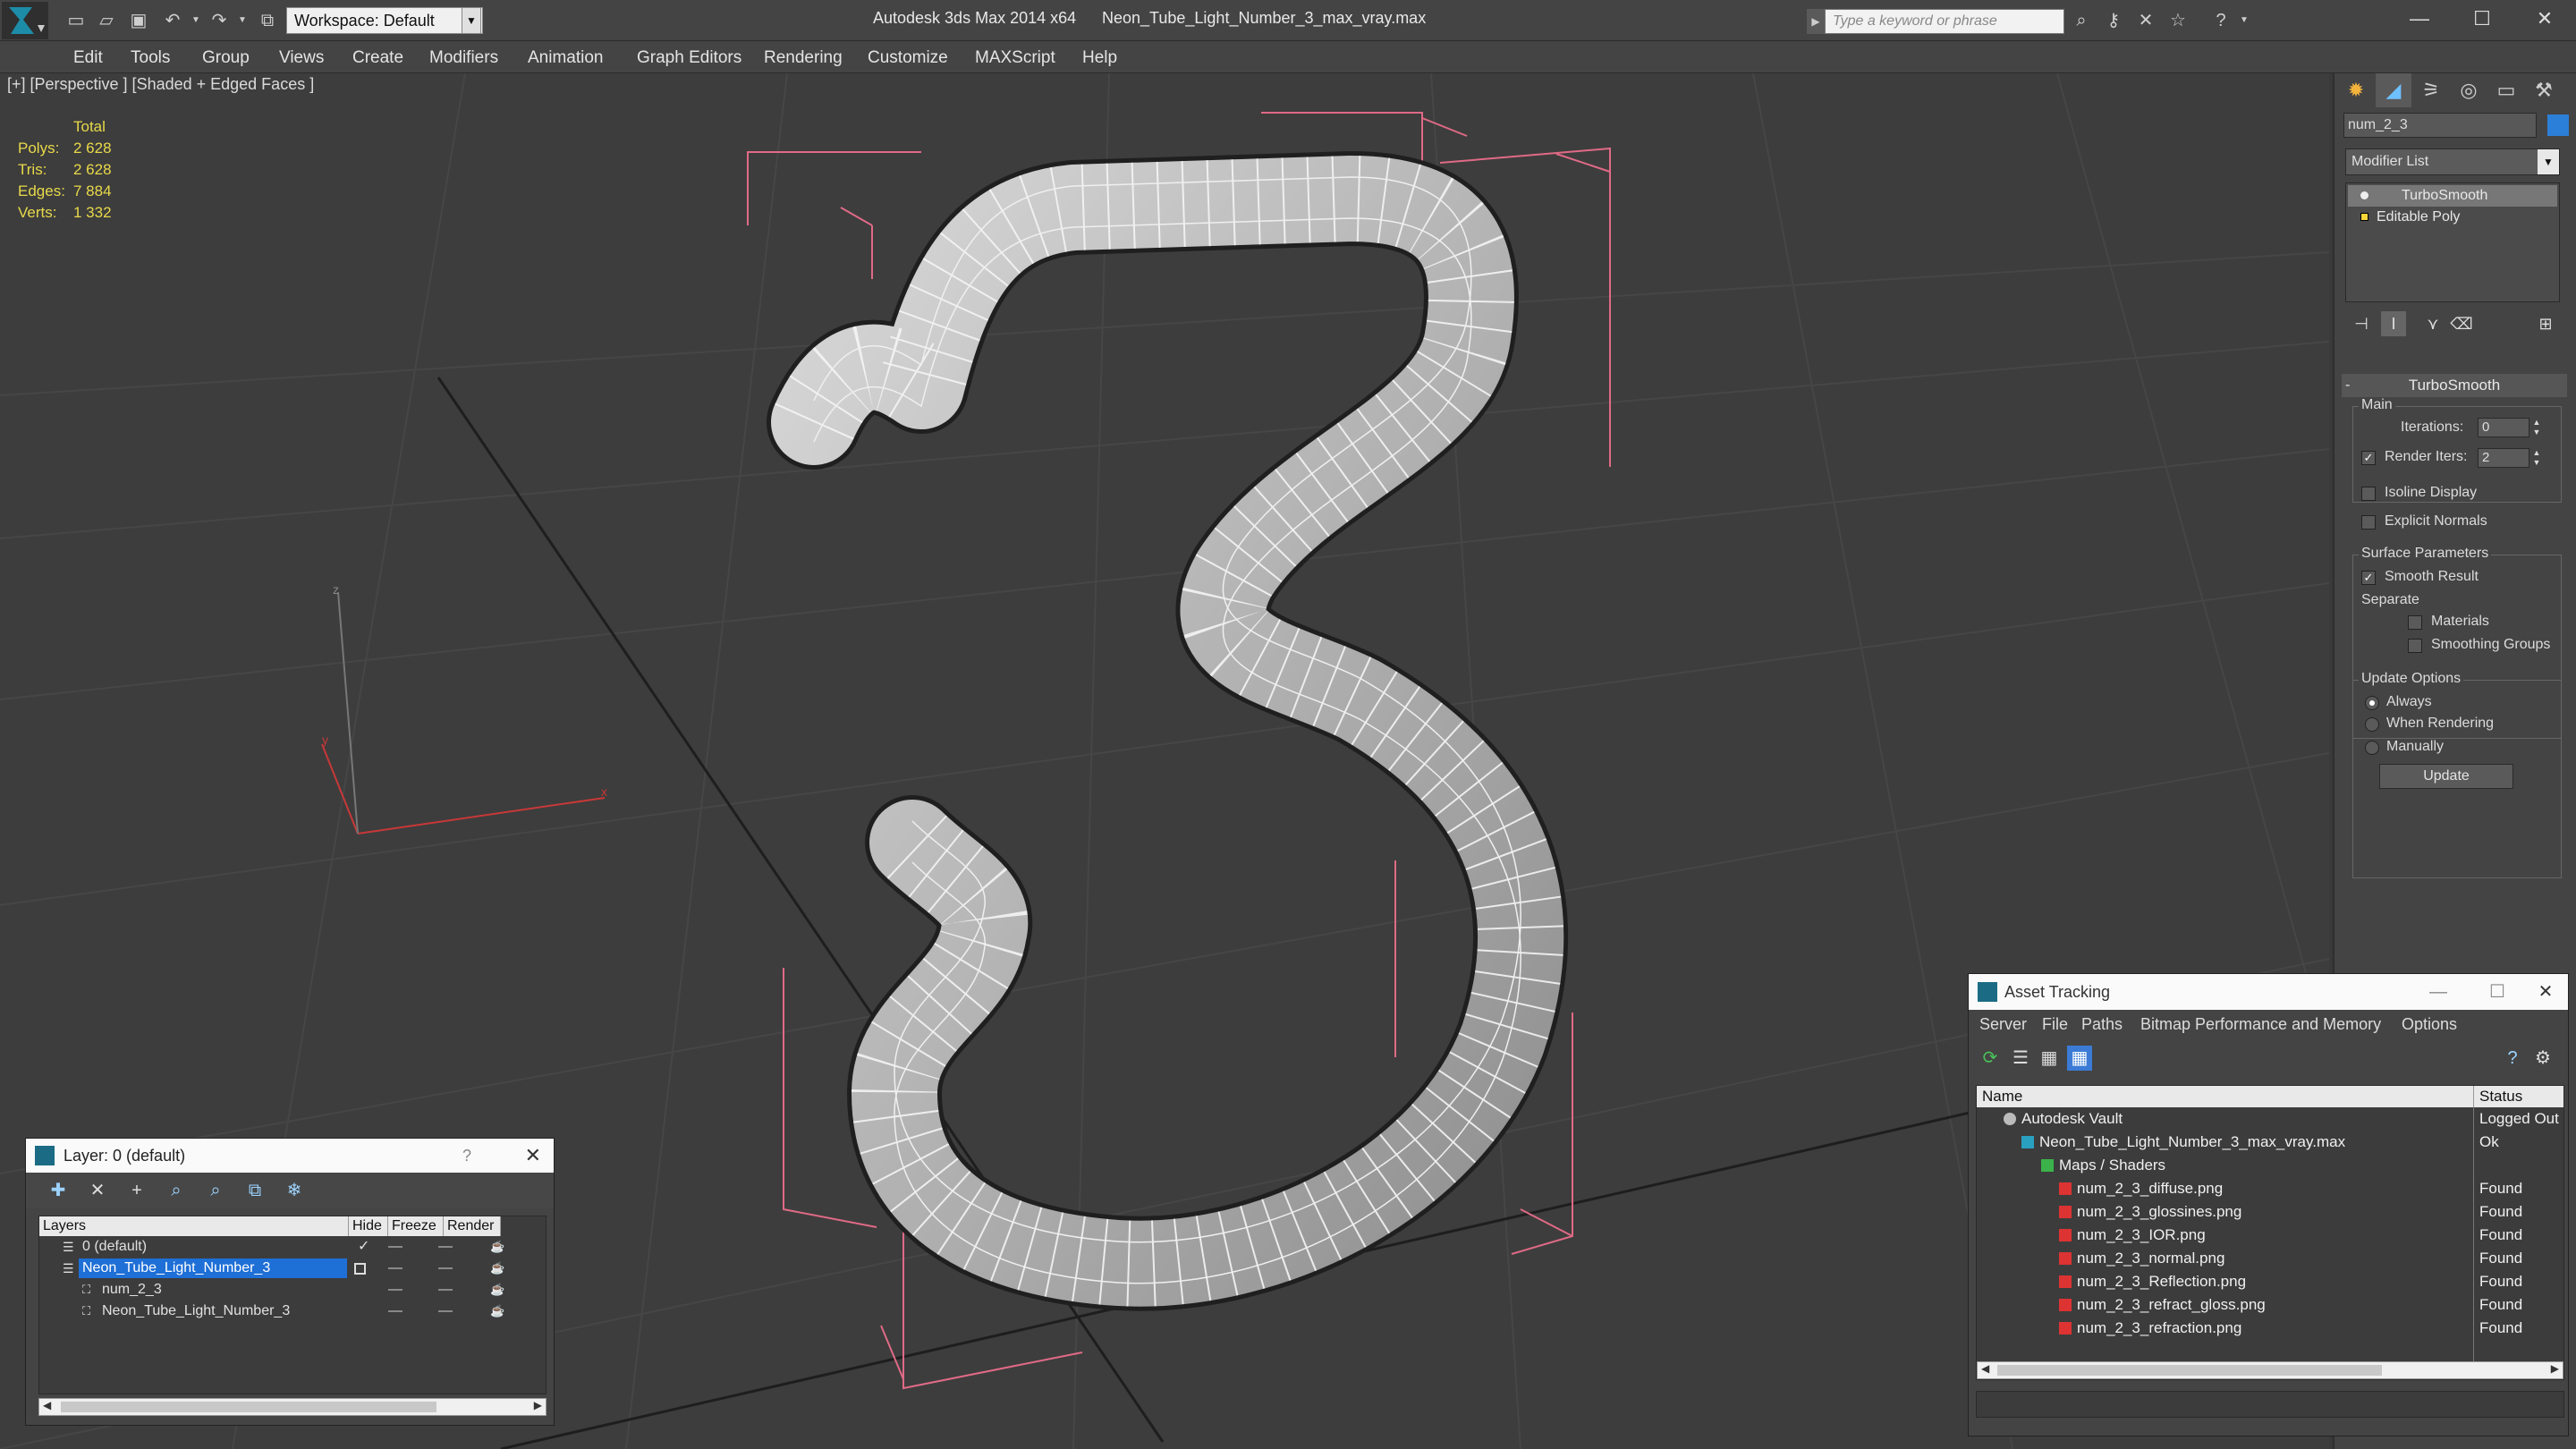 The image size is (2576, 1449). I want to click on menu-animation: Animation, so click(566, 58).